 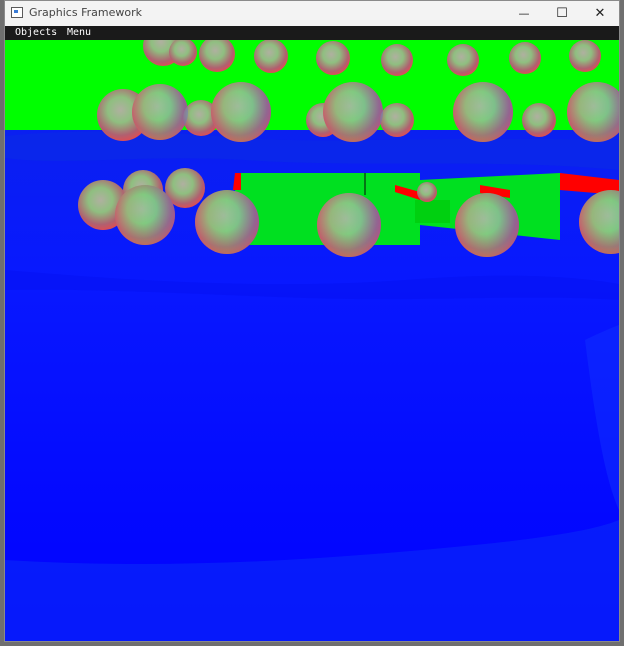 I want to click on maximize-icon: ☐, so click(x=562, y=13).